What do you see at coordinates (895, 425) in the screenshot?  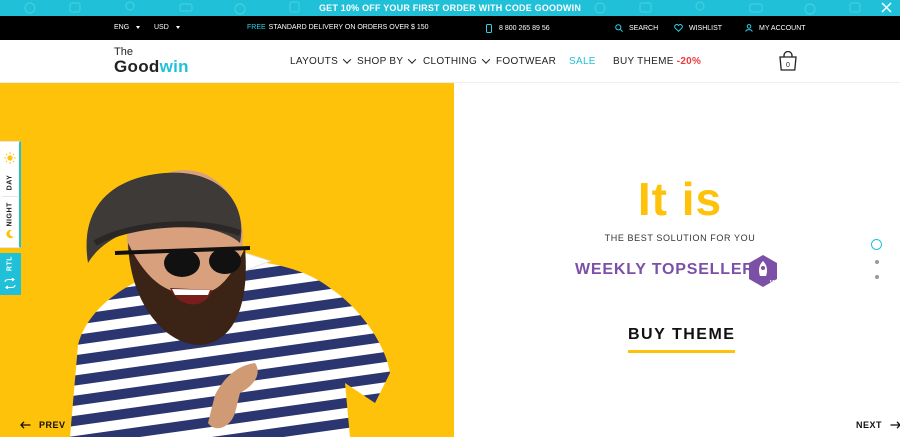 I see `arrow-right-icon` at bounding box center [895, 425].